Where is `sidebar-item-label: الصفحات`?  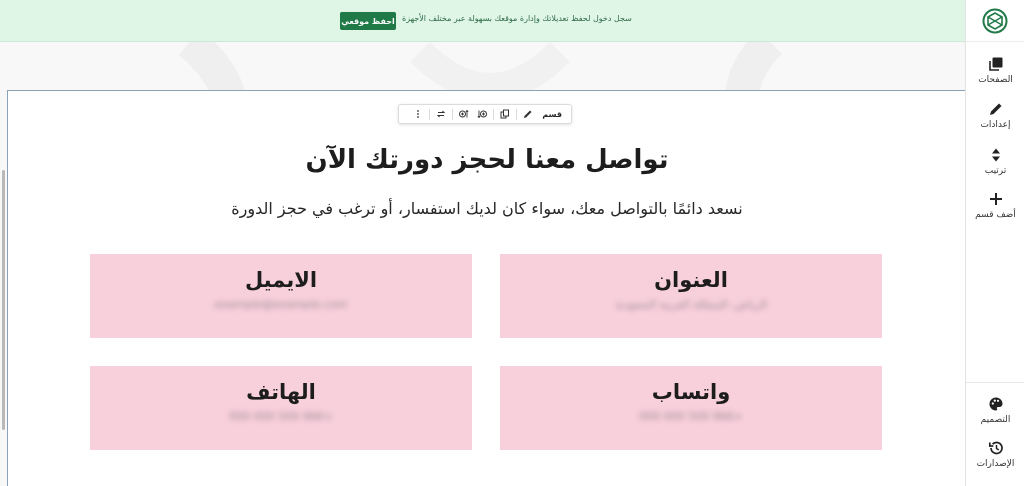 sidebar-item-label: الصفحات is located at coordinates (995, 80).